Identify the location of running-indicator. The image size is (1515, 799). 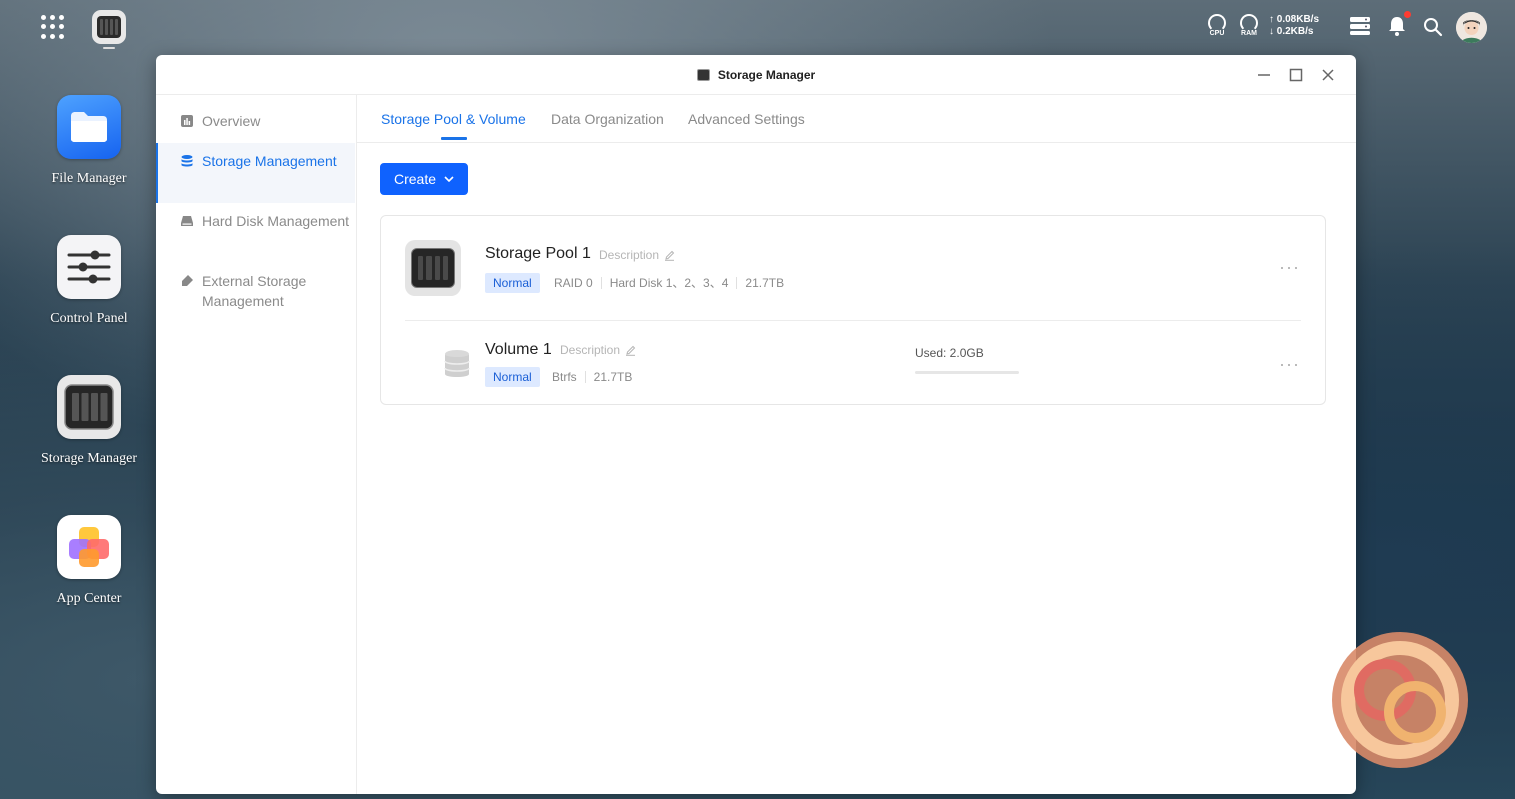
(109, 48).